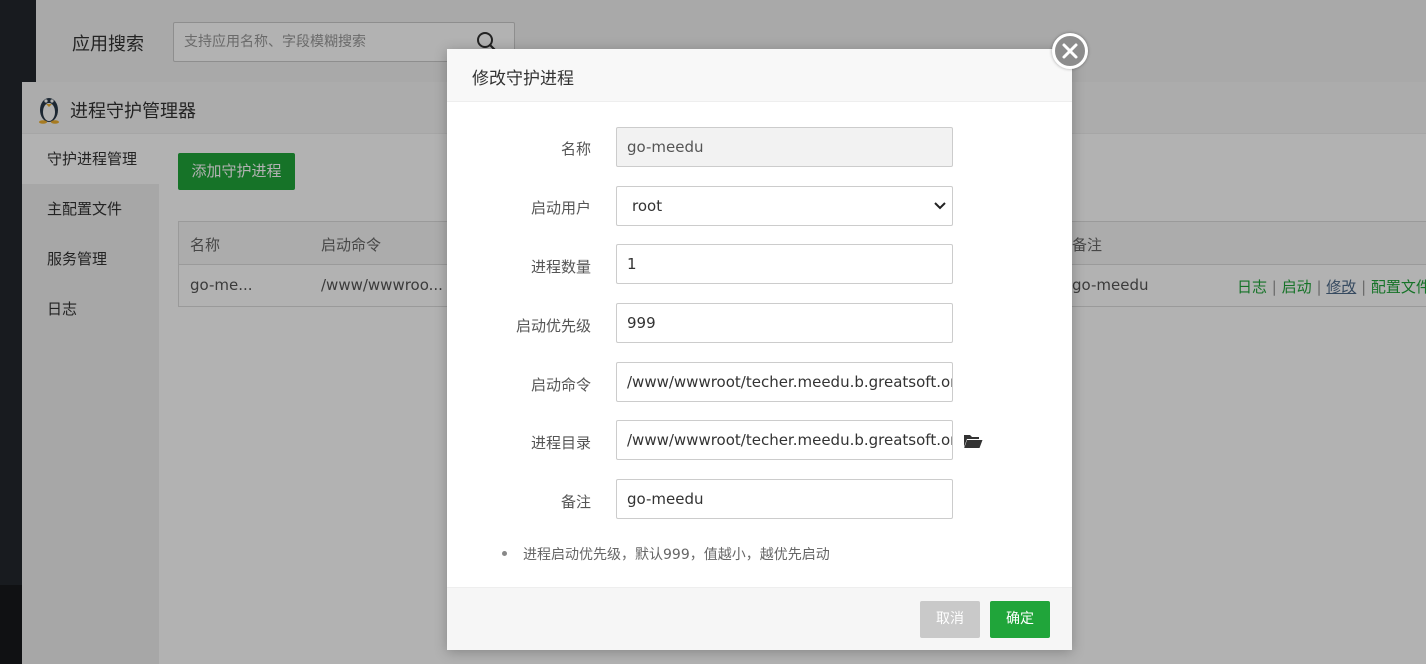 The height and width of the screenshot is (664, 1426). What do you see at coordinates (940, 206) in the screenshot?
I see `chevron-down-icon` at bounding box center [940, 206].